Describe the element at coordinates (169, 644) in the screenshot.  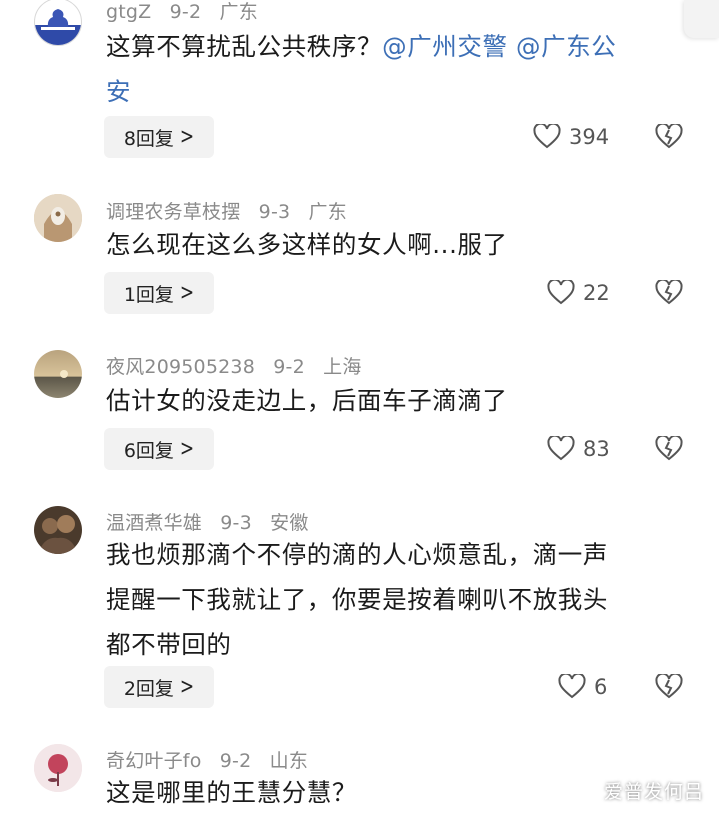
I see `comment-text-line: 都不带回的` at that location.